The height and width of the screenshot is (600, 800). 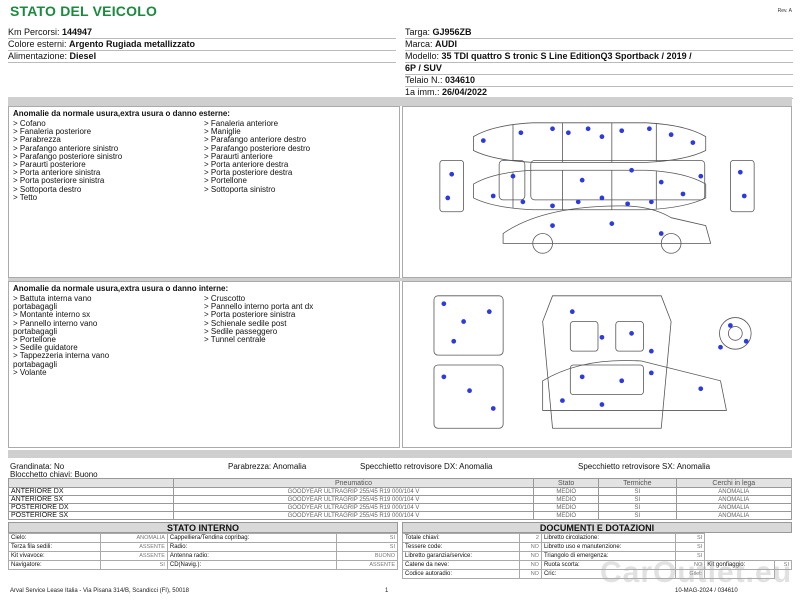 I want to click on windshield-status: Parabrezza: Anomalia, so click(x=267, y=466).